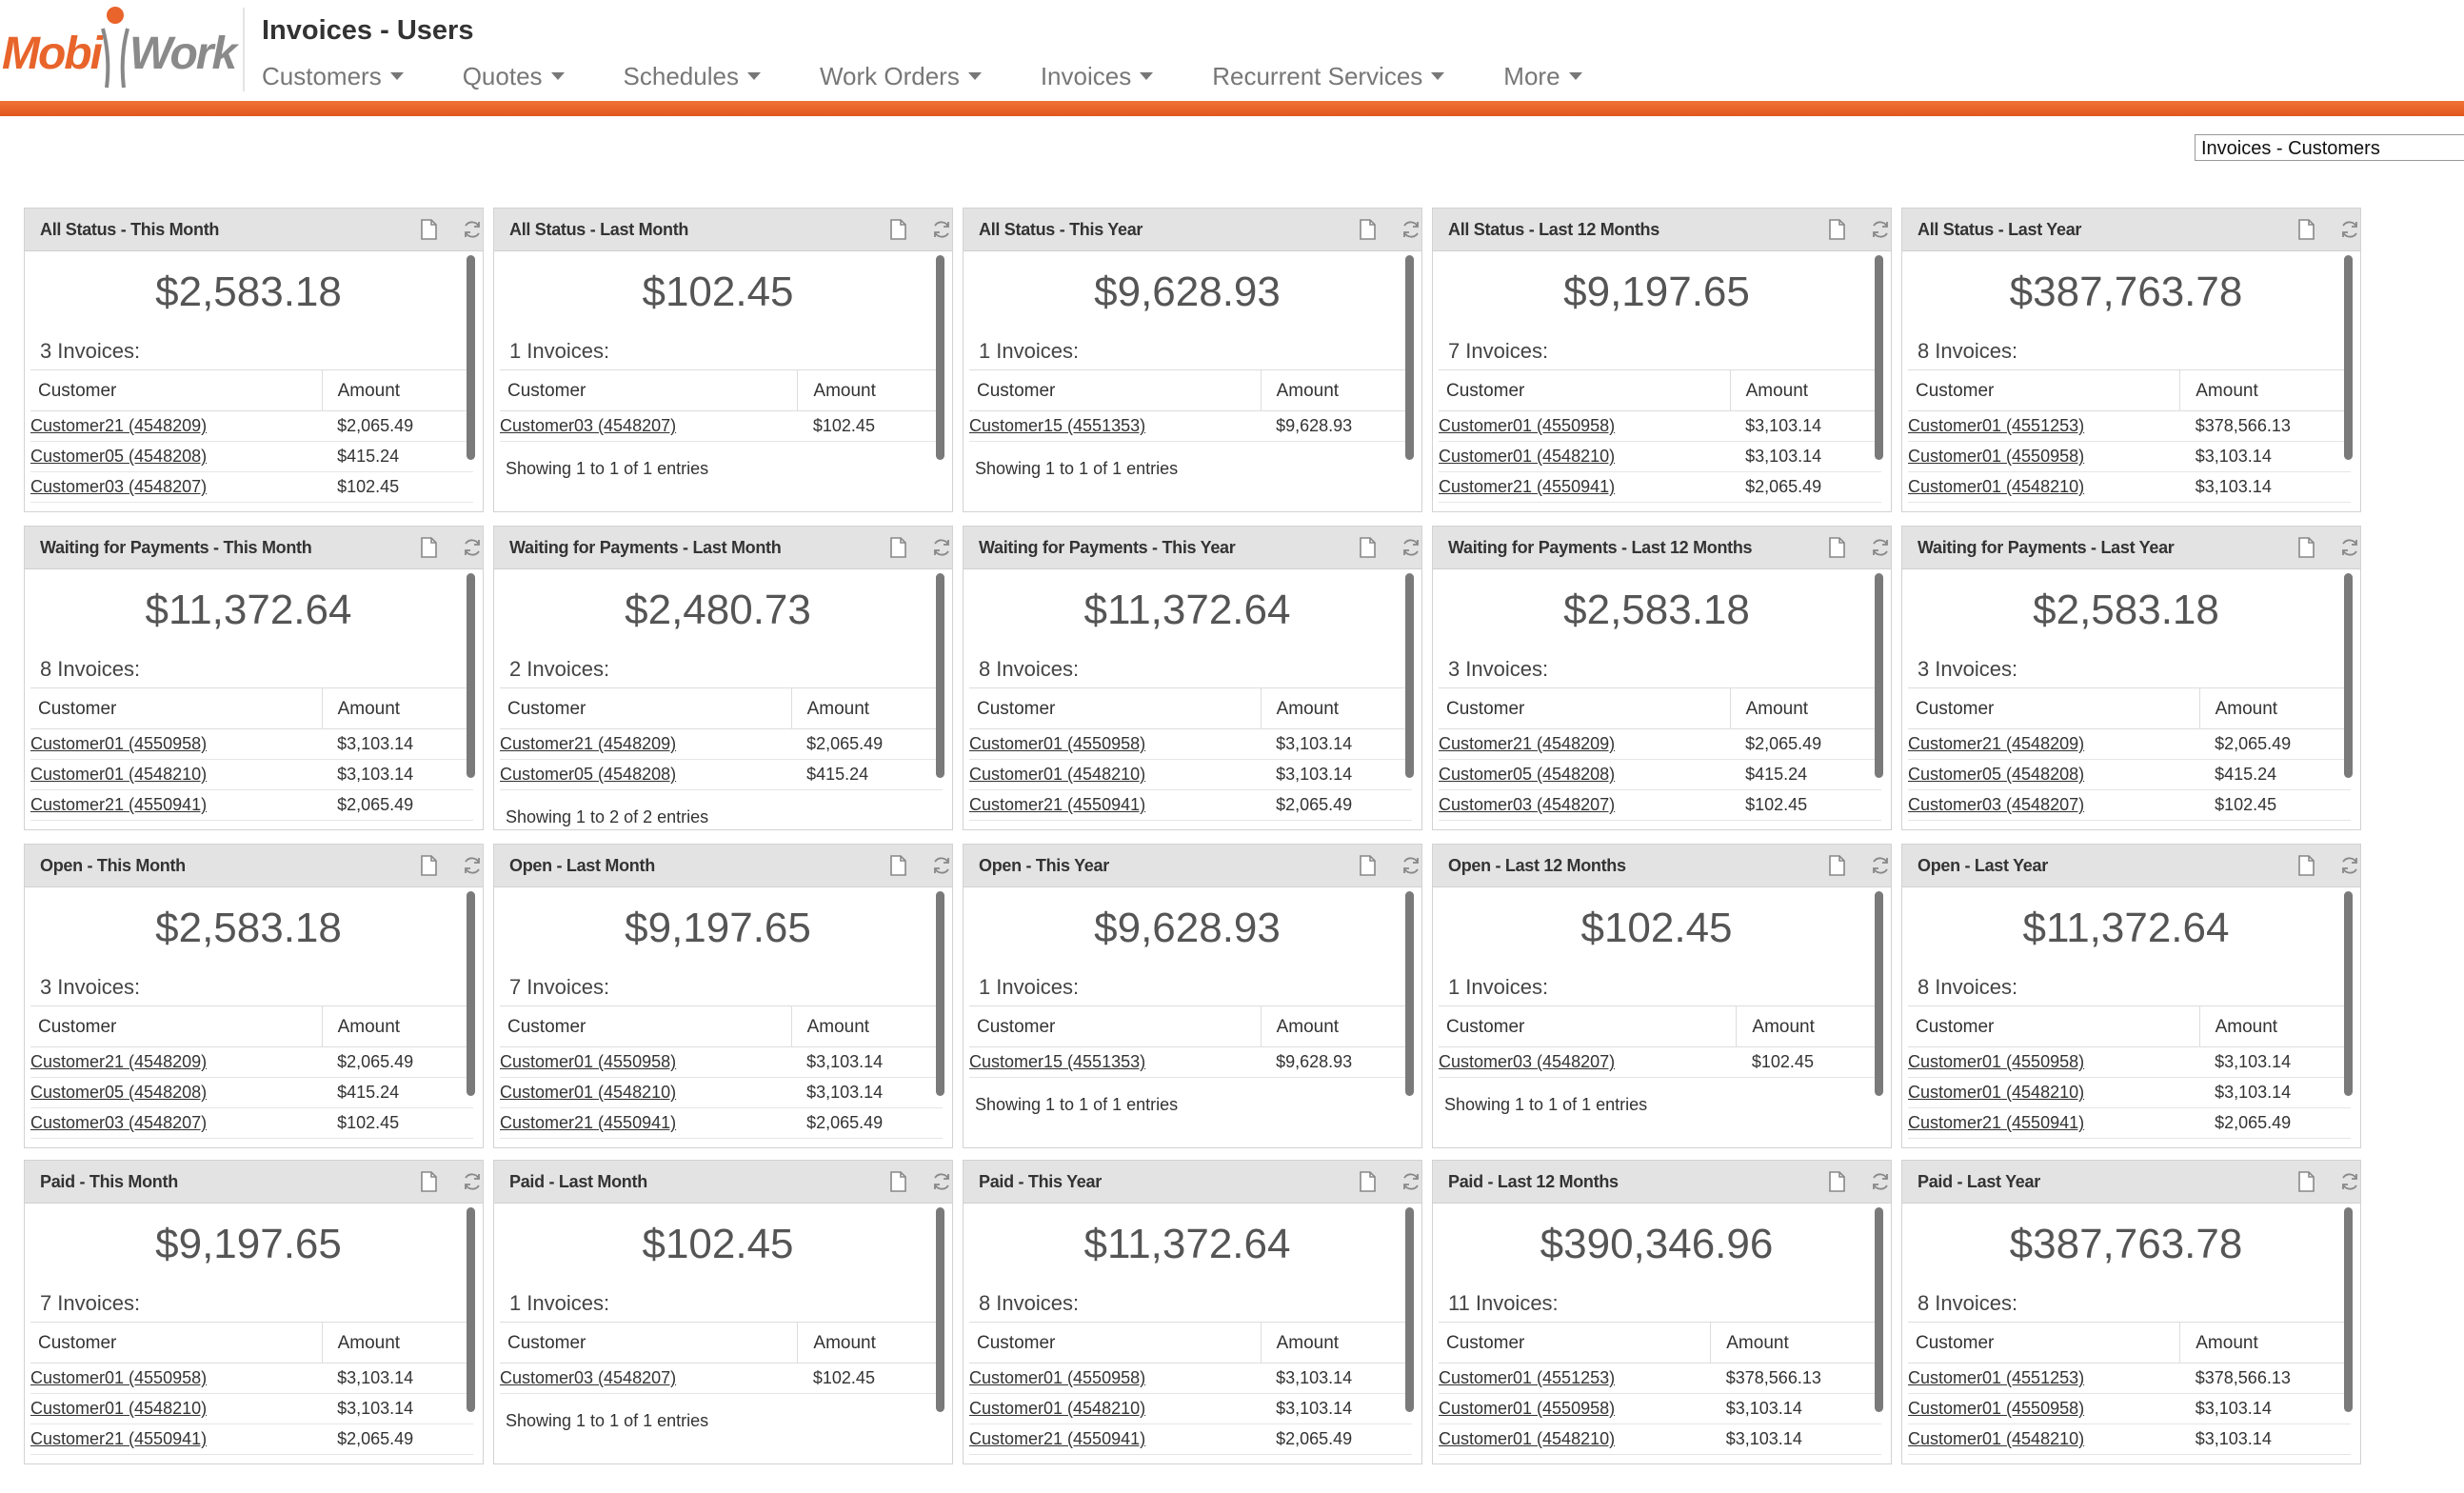 Image resolution: width=2464 pixels, height=1493 pixels. Describe the element at coordinates (901, 76) in the screenshot. I see `nav-work-orders: Work Orders` at that location.